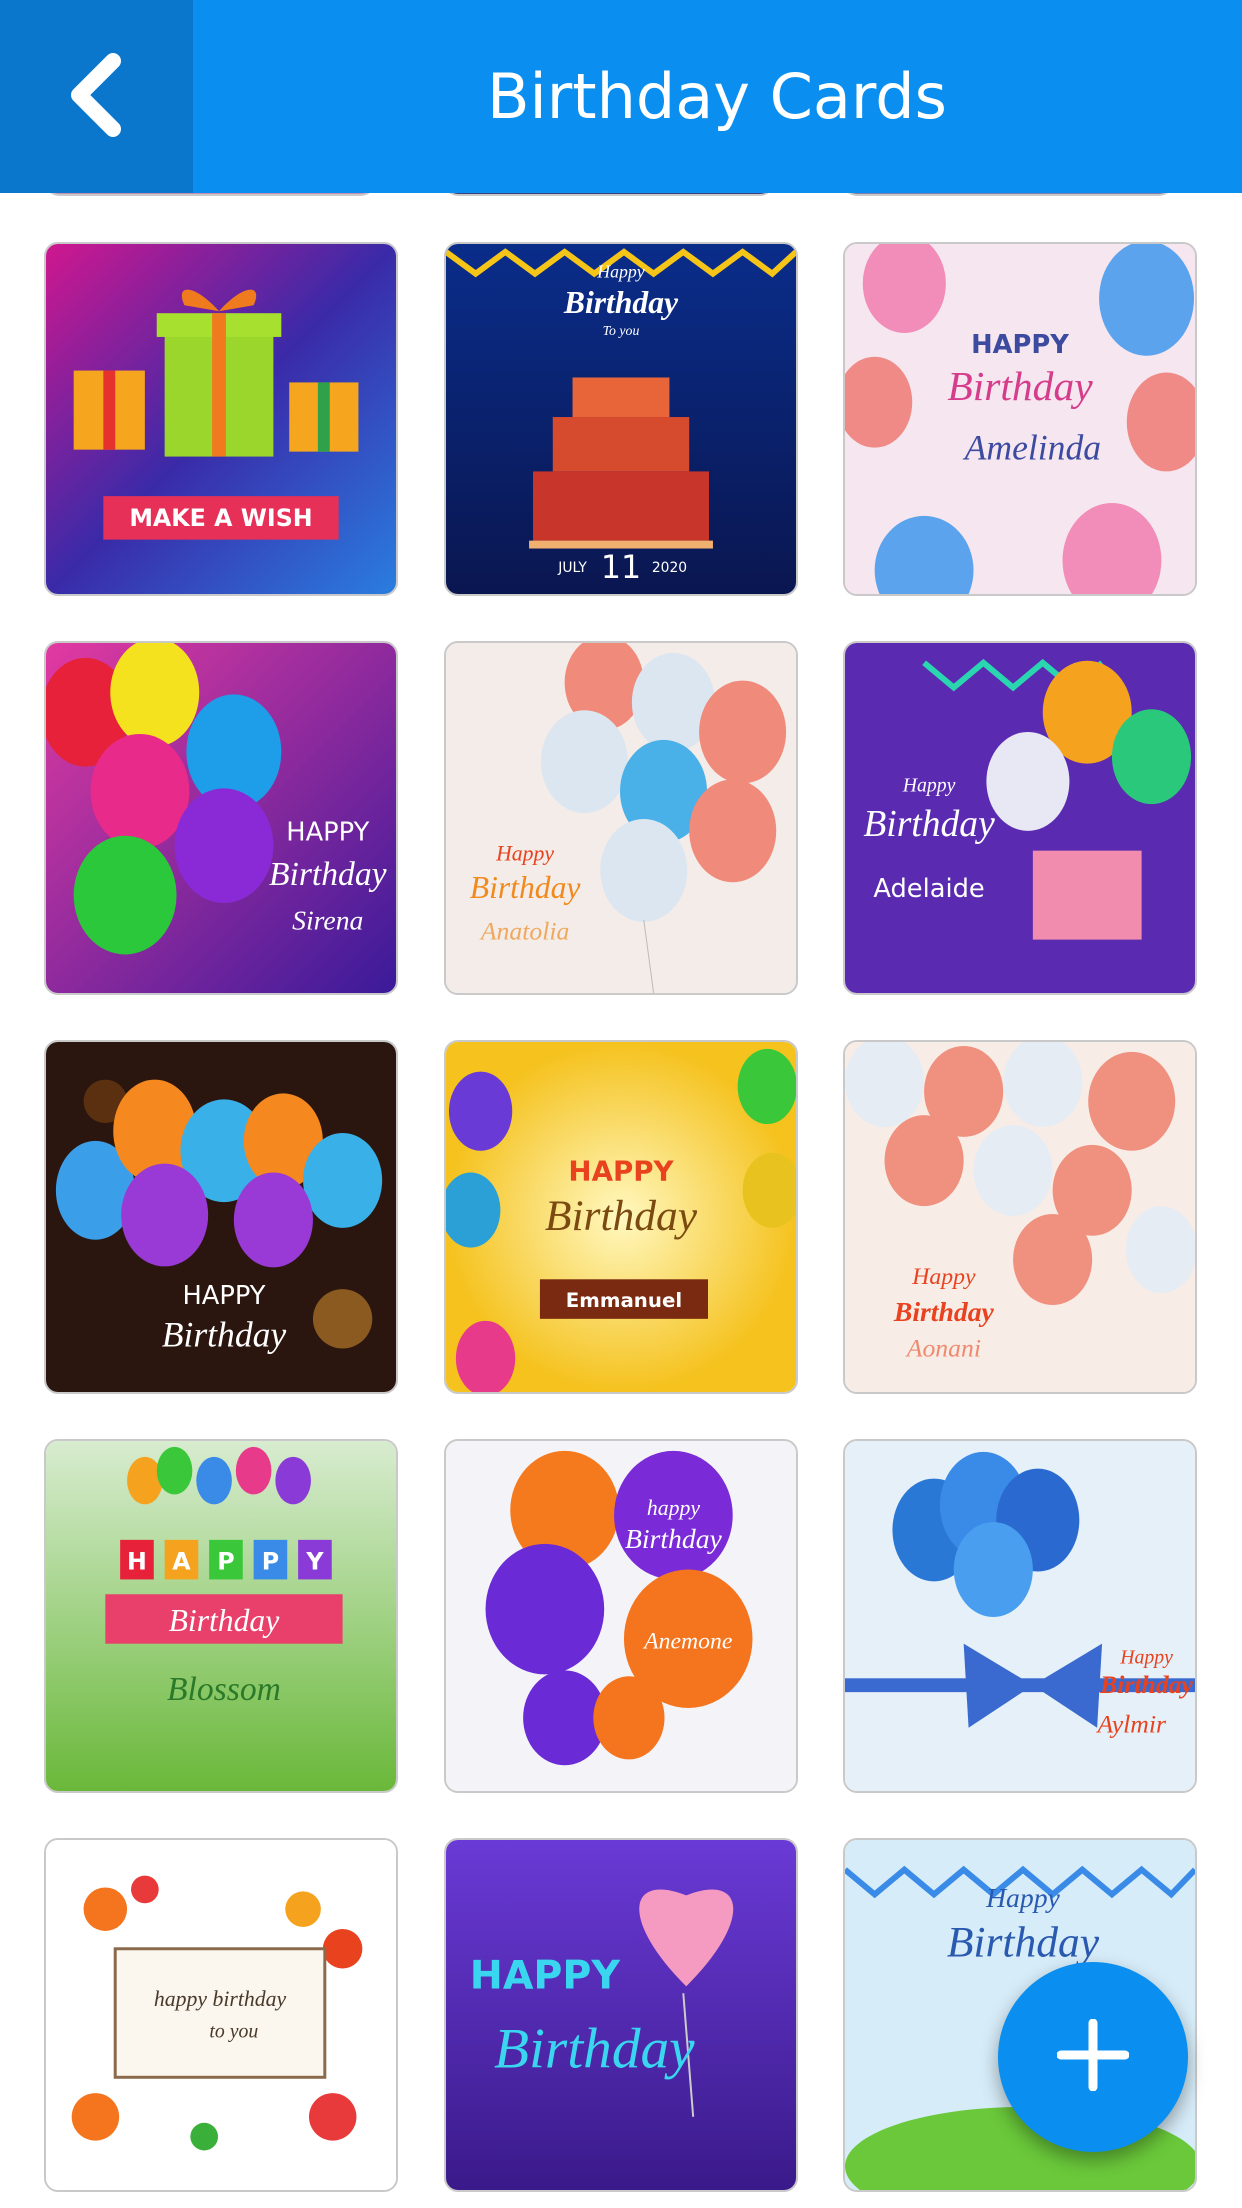 This screenshot has height=2208, width=1242. I want to click on card-image: Happy Birthday Aonani, so click(1020, 1217).